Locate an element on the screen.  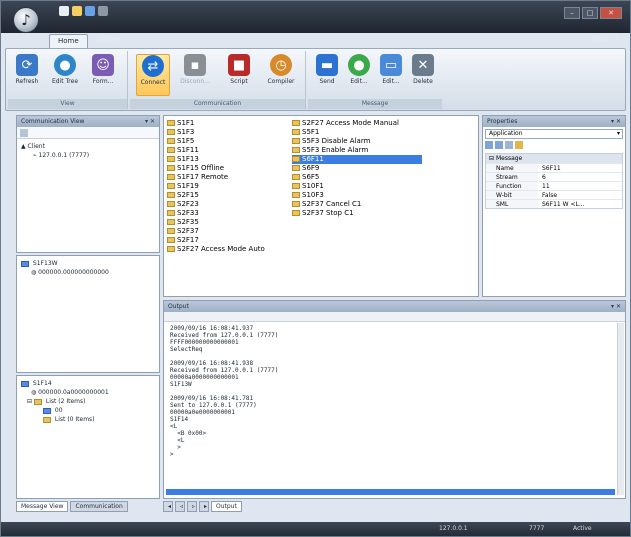
message-list-item: S2F35 is located at coordinates (230, 222).